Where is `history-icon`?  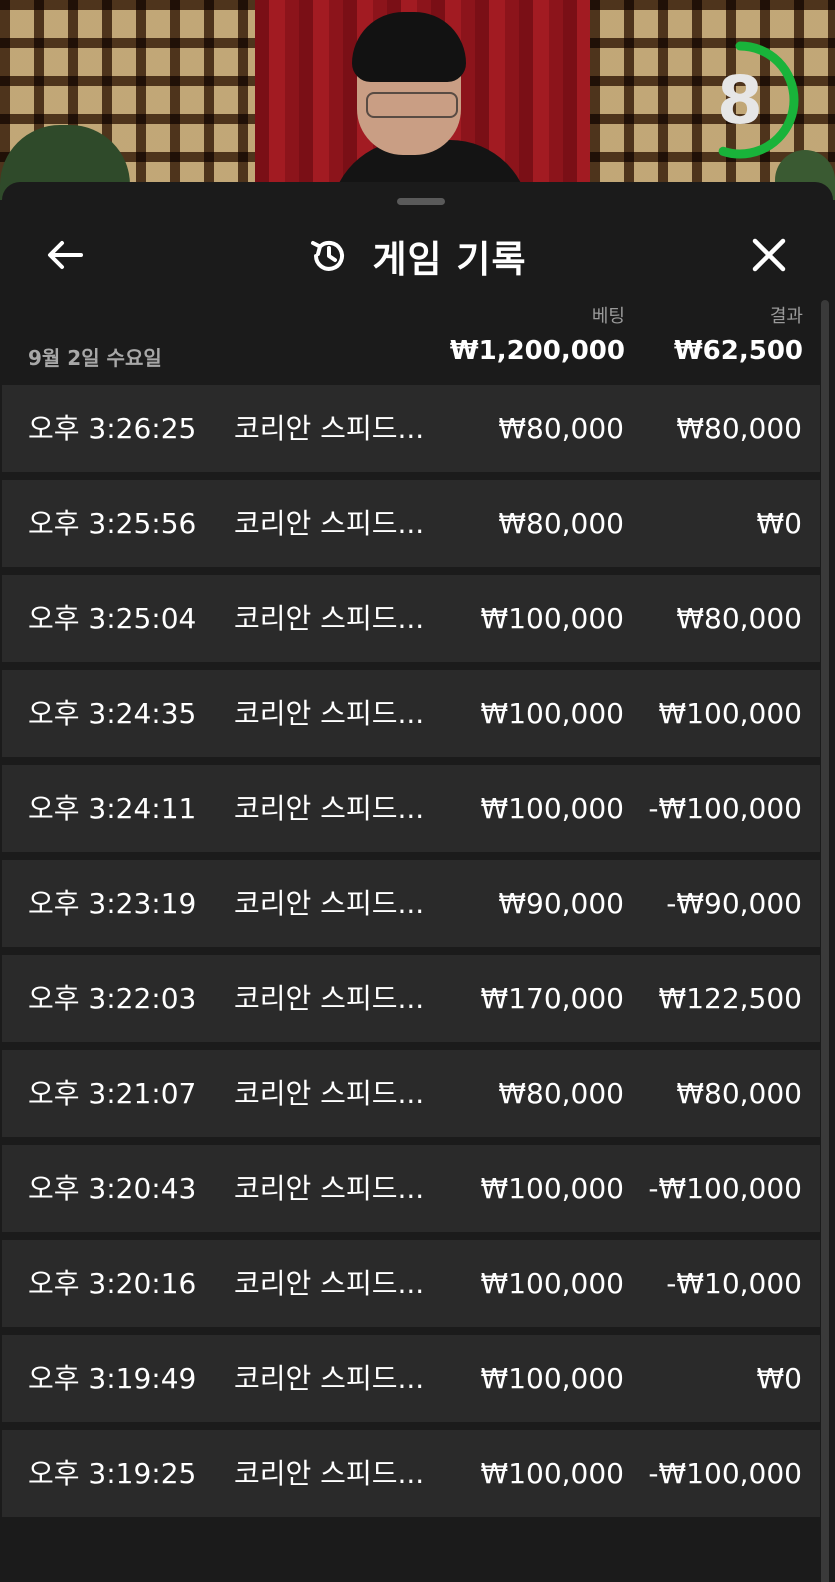
history-icon is located at coordinates (328, 255).